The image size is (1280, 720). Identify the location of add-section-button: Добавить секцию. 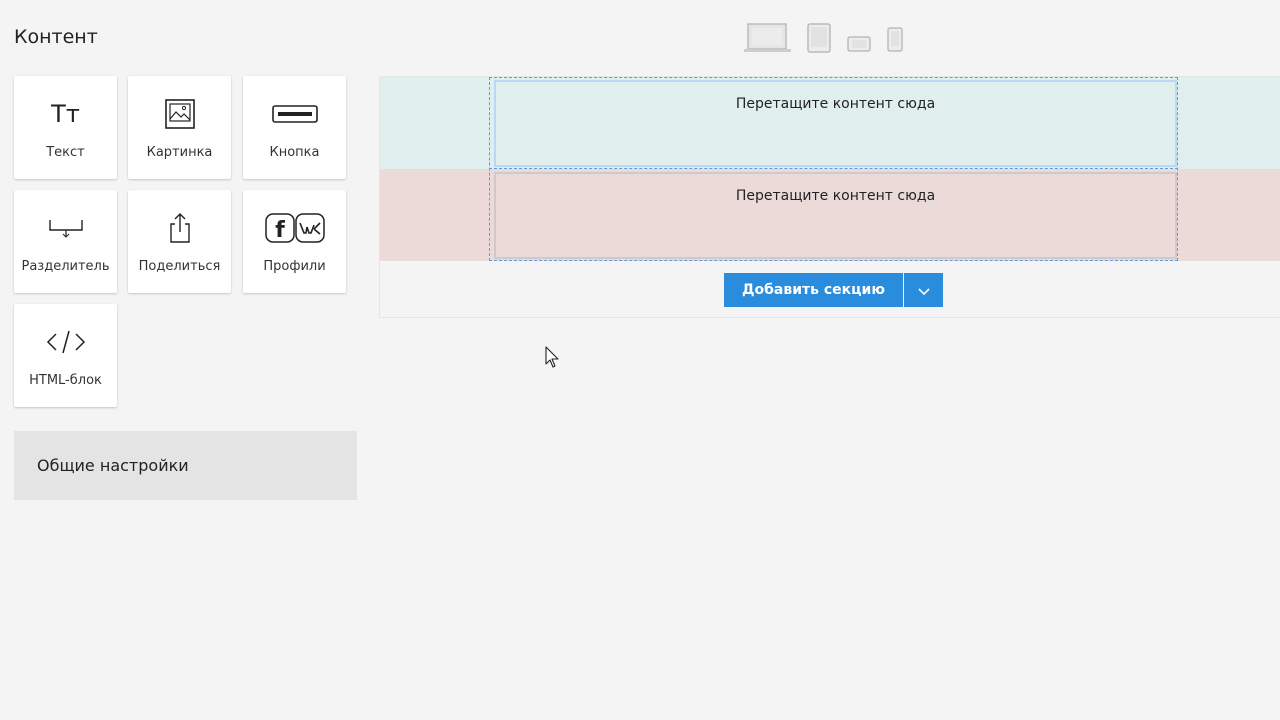
(813, 290).